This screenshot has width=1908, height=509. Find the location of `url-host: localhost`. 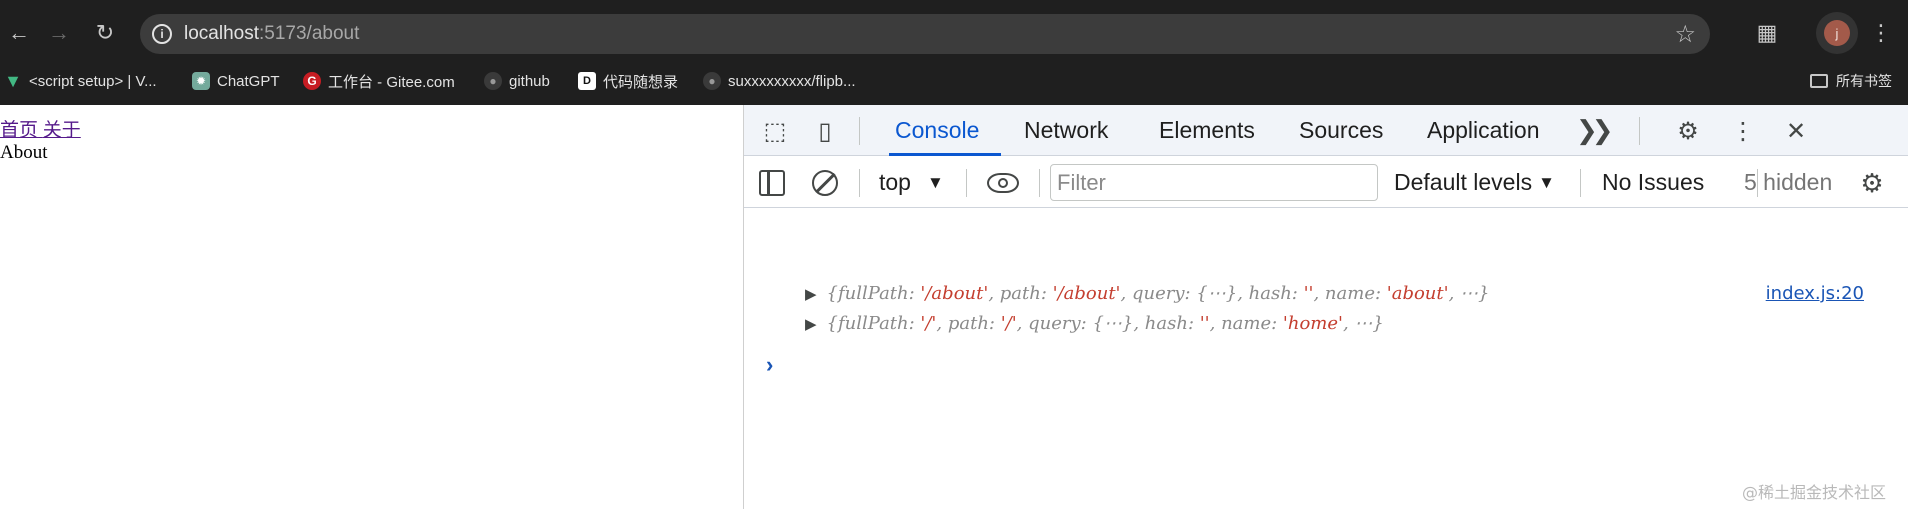

url-host: localhost is located at coordinates (221, 33).